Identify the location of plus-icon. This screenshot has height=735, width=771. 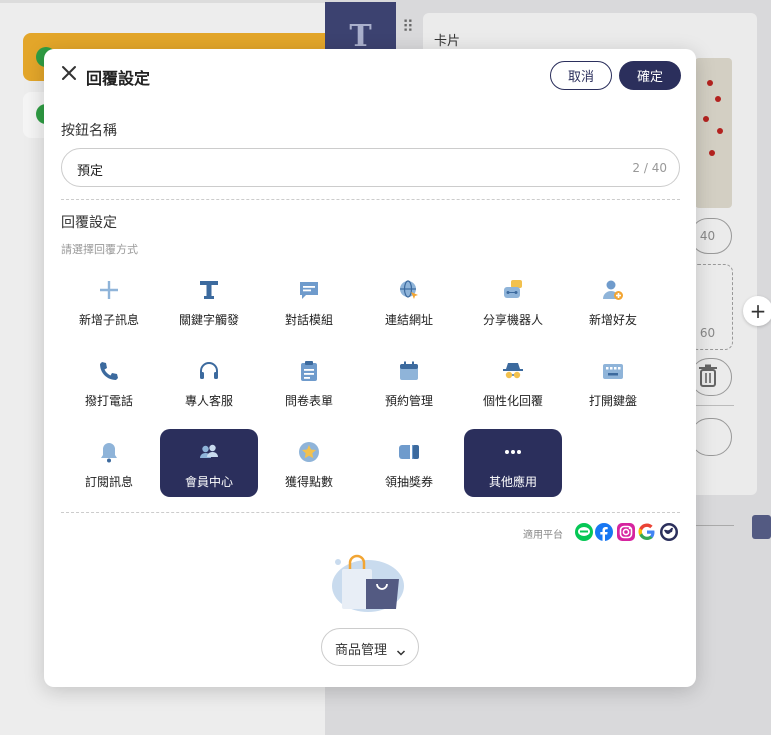
(109, 290).